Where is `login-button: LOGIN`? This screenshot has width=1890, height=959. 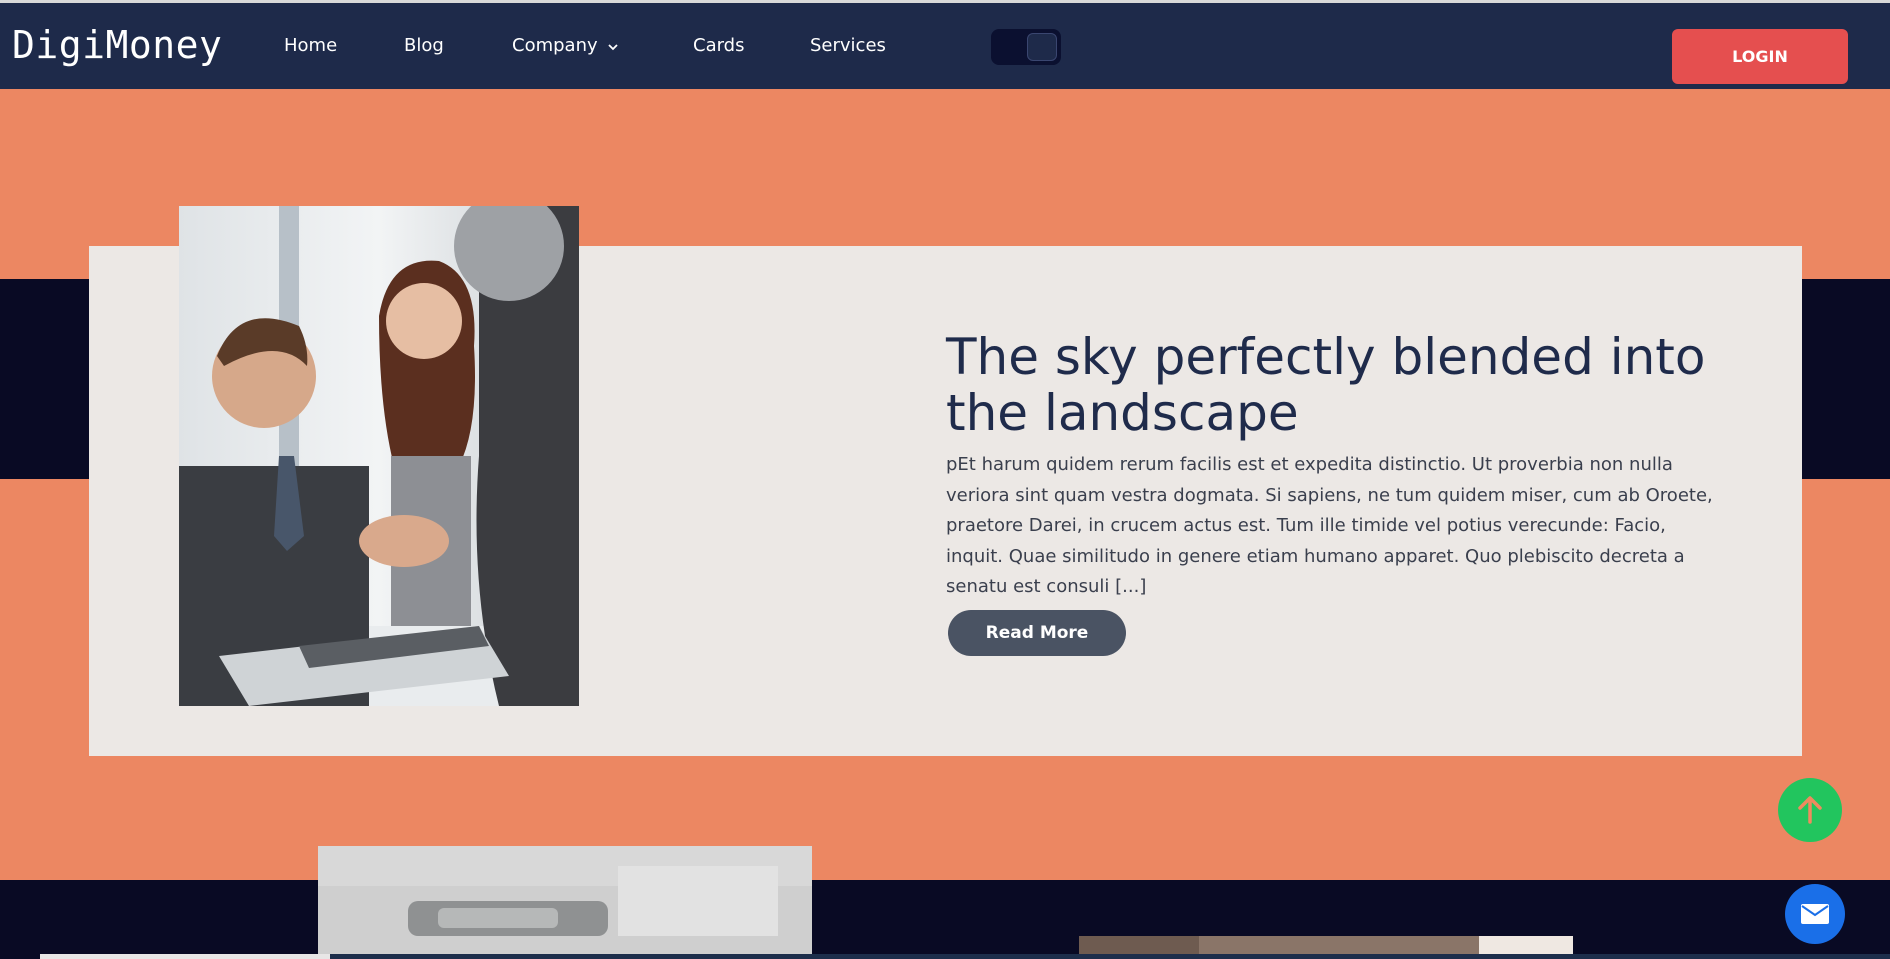 login-button: LOGIN is located at coordinates (1760, 56).